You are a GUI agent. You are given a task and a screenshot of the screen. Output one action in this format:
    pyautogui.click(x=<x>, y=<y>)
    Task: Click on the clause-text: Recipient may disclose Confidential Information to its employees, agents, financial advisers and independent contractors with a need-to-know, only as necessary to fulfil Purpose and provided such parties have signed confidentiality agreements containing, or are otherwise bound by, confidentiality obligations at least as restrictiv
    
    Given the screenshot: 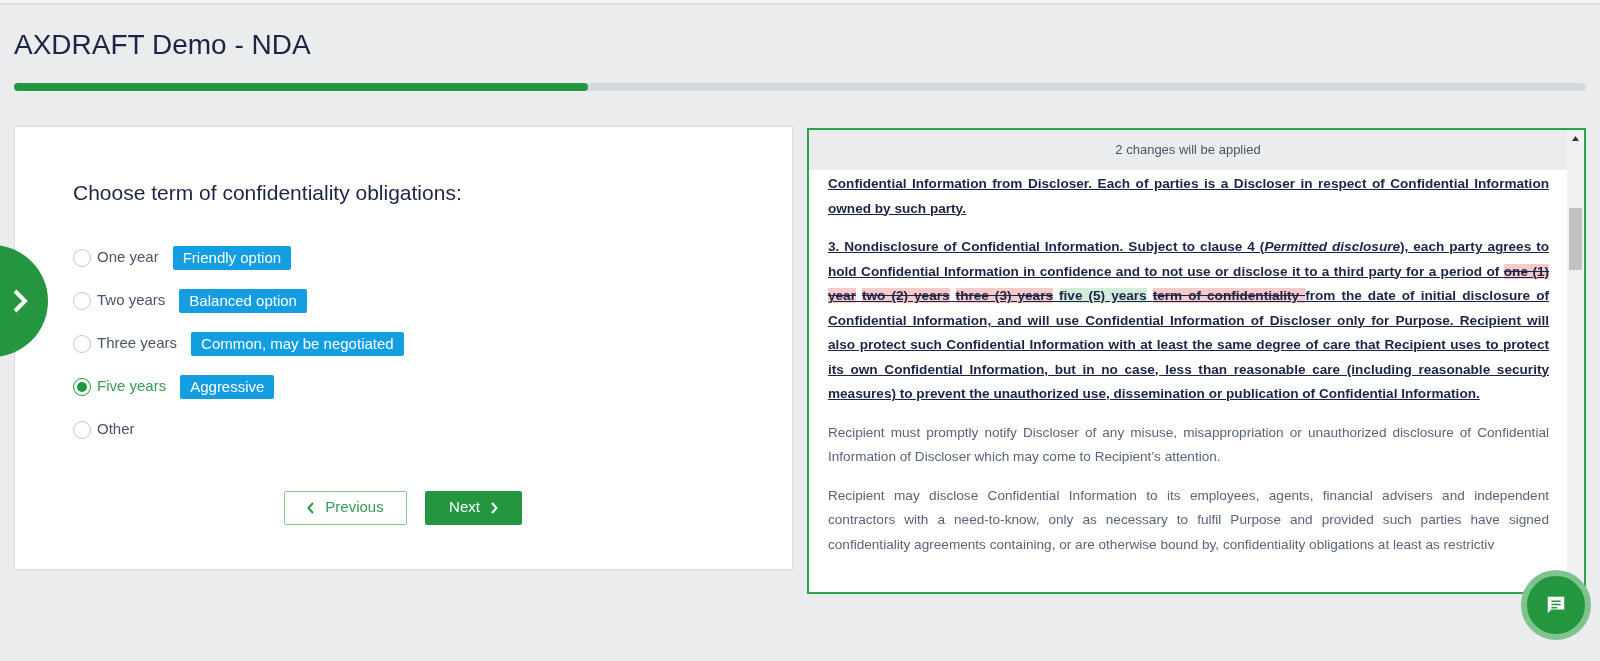 What is the action you would take?
    pyautogui.click(x=1188, y=520)
    